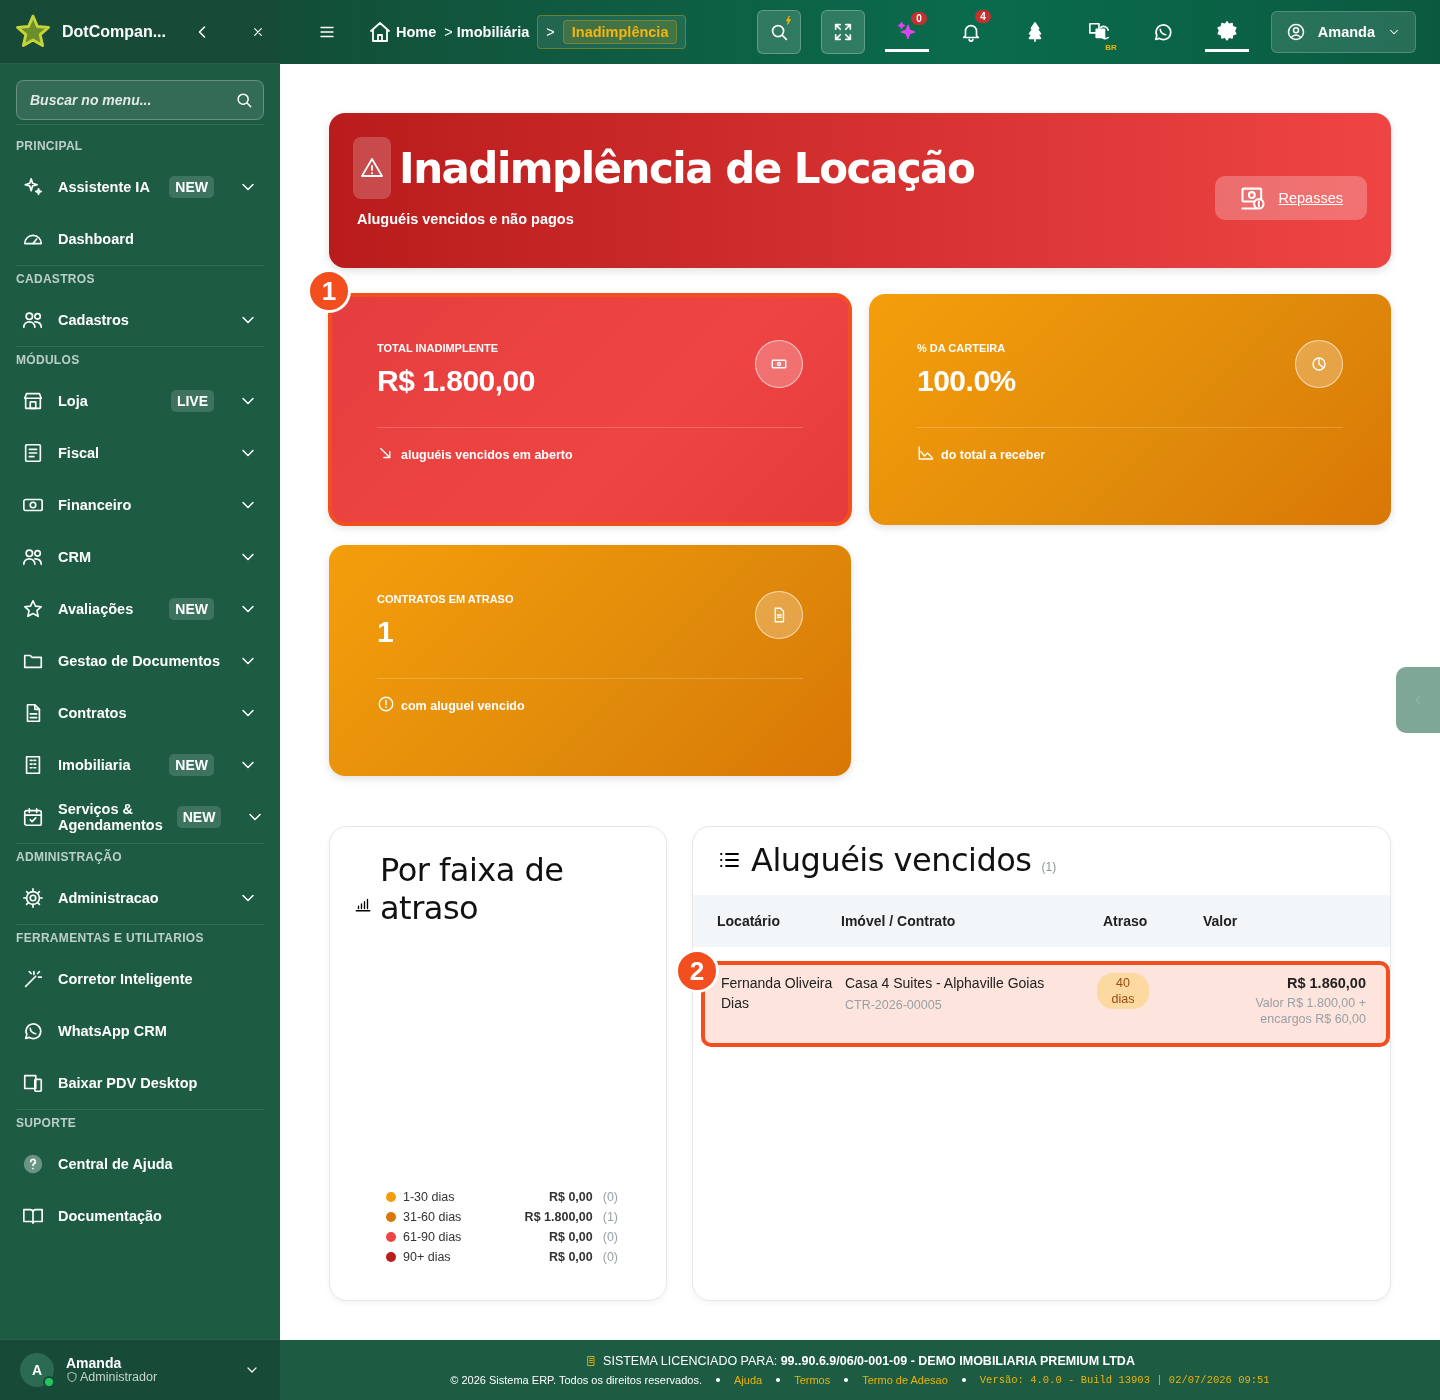 This screenshot has height=1400, width=1440. What do you see at coordinates (812, 1380) in the screenshot?
I see `footer-link: Termos` at bounding box center [812, 1380].